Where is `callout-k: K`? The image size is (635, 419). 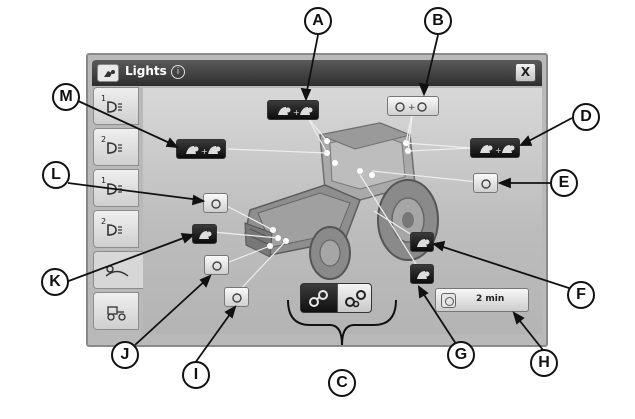
callout-k: K is located at coordinates (55, 282).